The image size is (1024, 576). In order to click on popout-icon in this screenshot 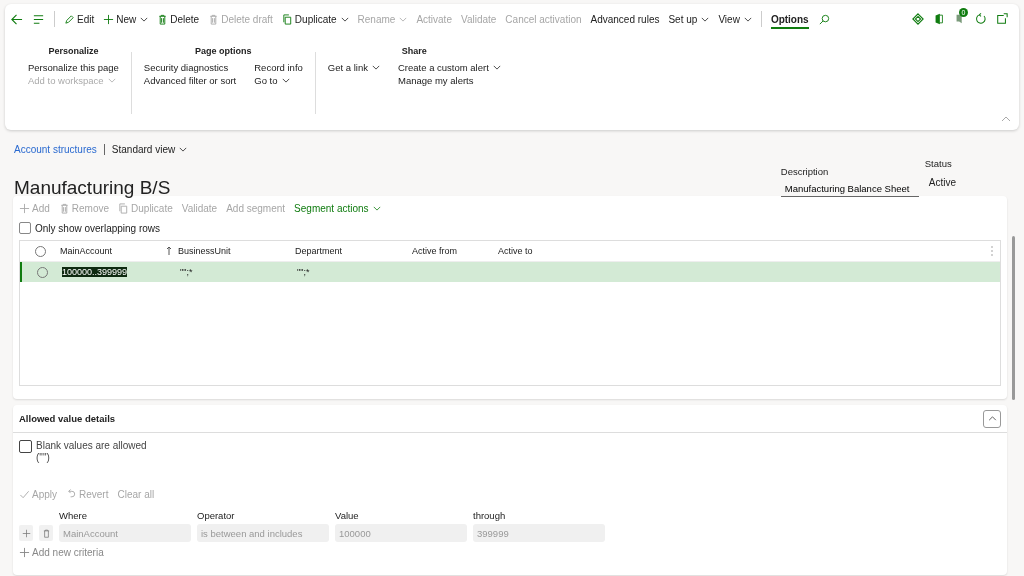, I will do `click(1002, 19)`.